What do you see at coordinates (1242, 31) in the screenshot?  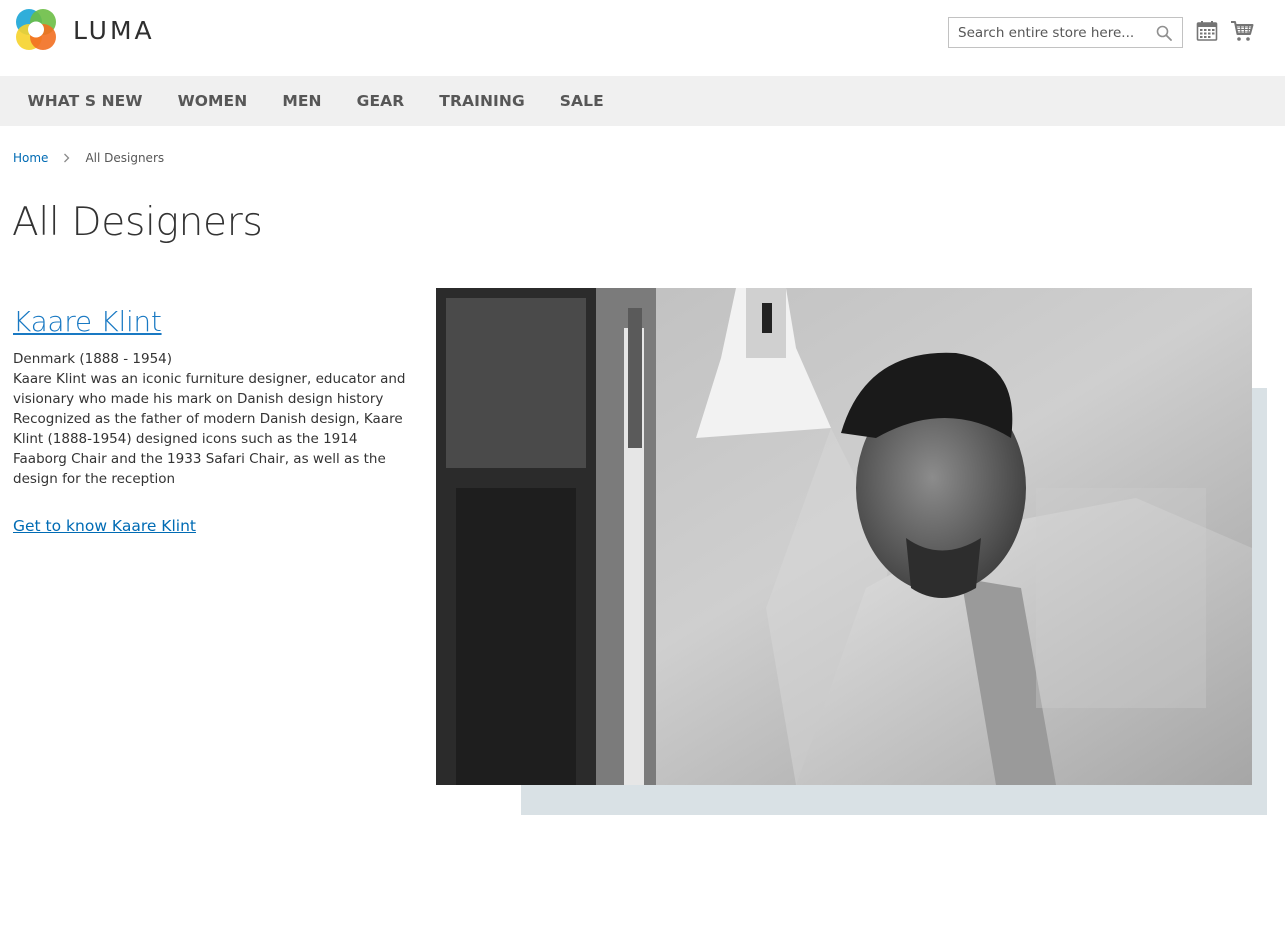 I see `cart-icon` at bounding box center [1242, 31].